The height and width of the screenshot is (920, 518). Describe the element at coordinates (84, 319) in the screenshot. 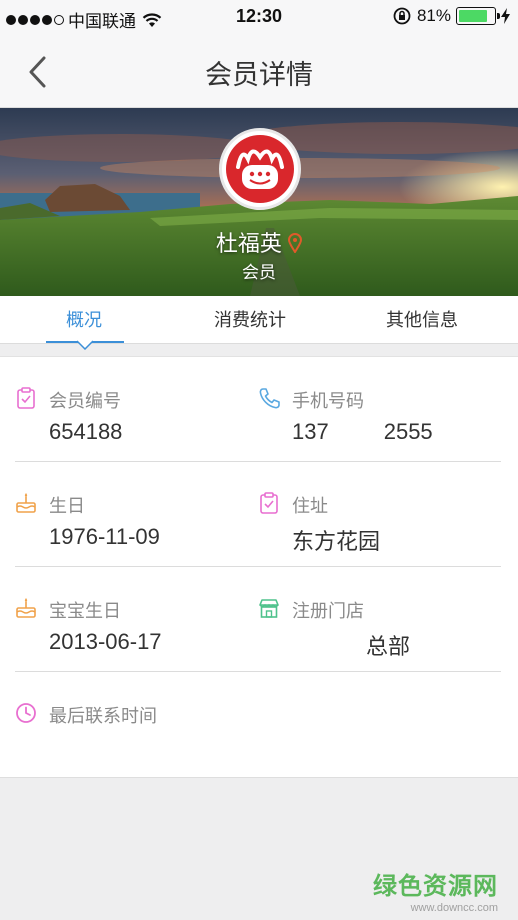

I see `tab-overview: 概况` at that location.